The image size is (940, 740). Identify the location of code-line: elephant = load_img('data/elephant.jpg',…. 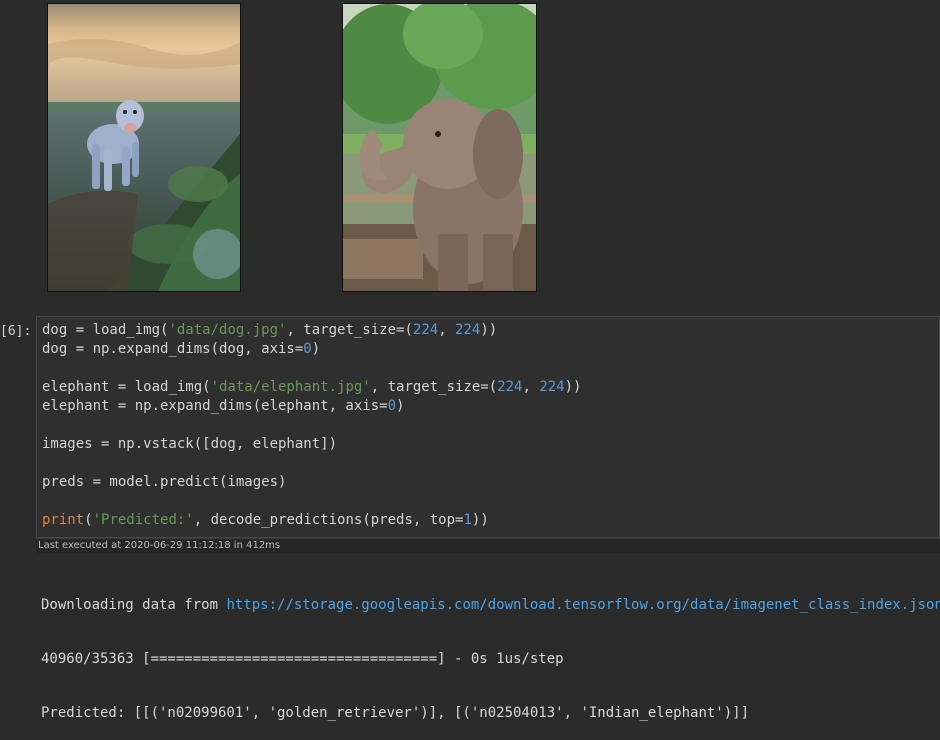
(311, 387).